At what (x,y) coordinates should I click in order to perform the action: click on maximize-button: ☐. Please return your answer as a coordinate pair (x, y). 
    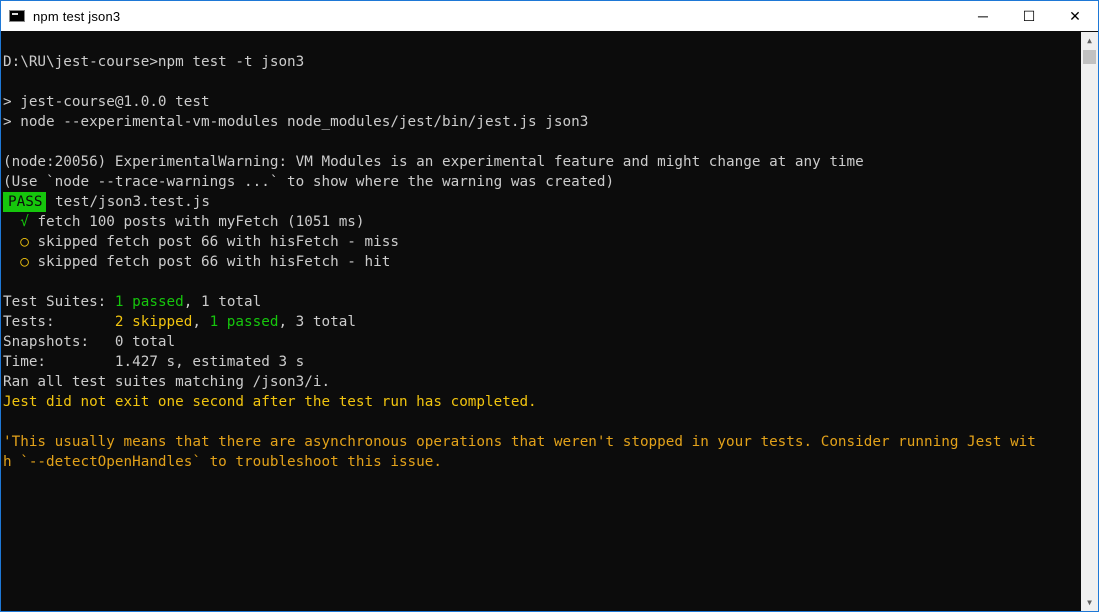
    Looking at the image, I should click on (1029, 16).